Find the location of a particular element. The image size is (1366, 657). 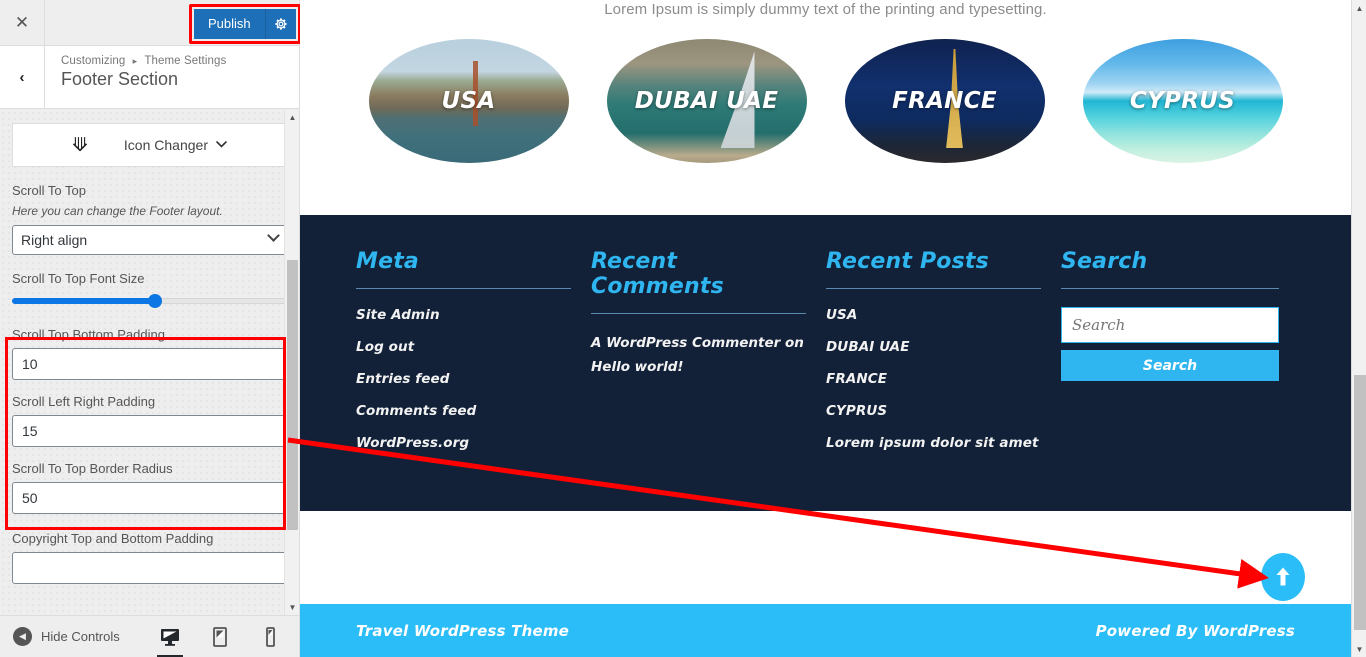

panel-back-button: ‹ is located at coordinates (22, 77).